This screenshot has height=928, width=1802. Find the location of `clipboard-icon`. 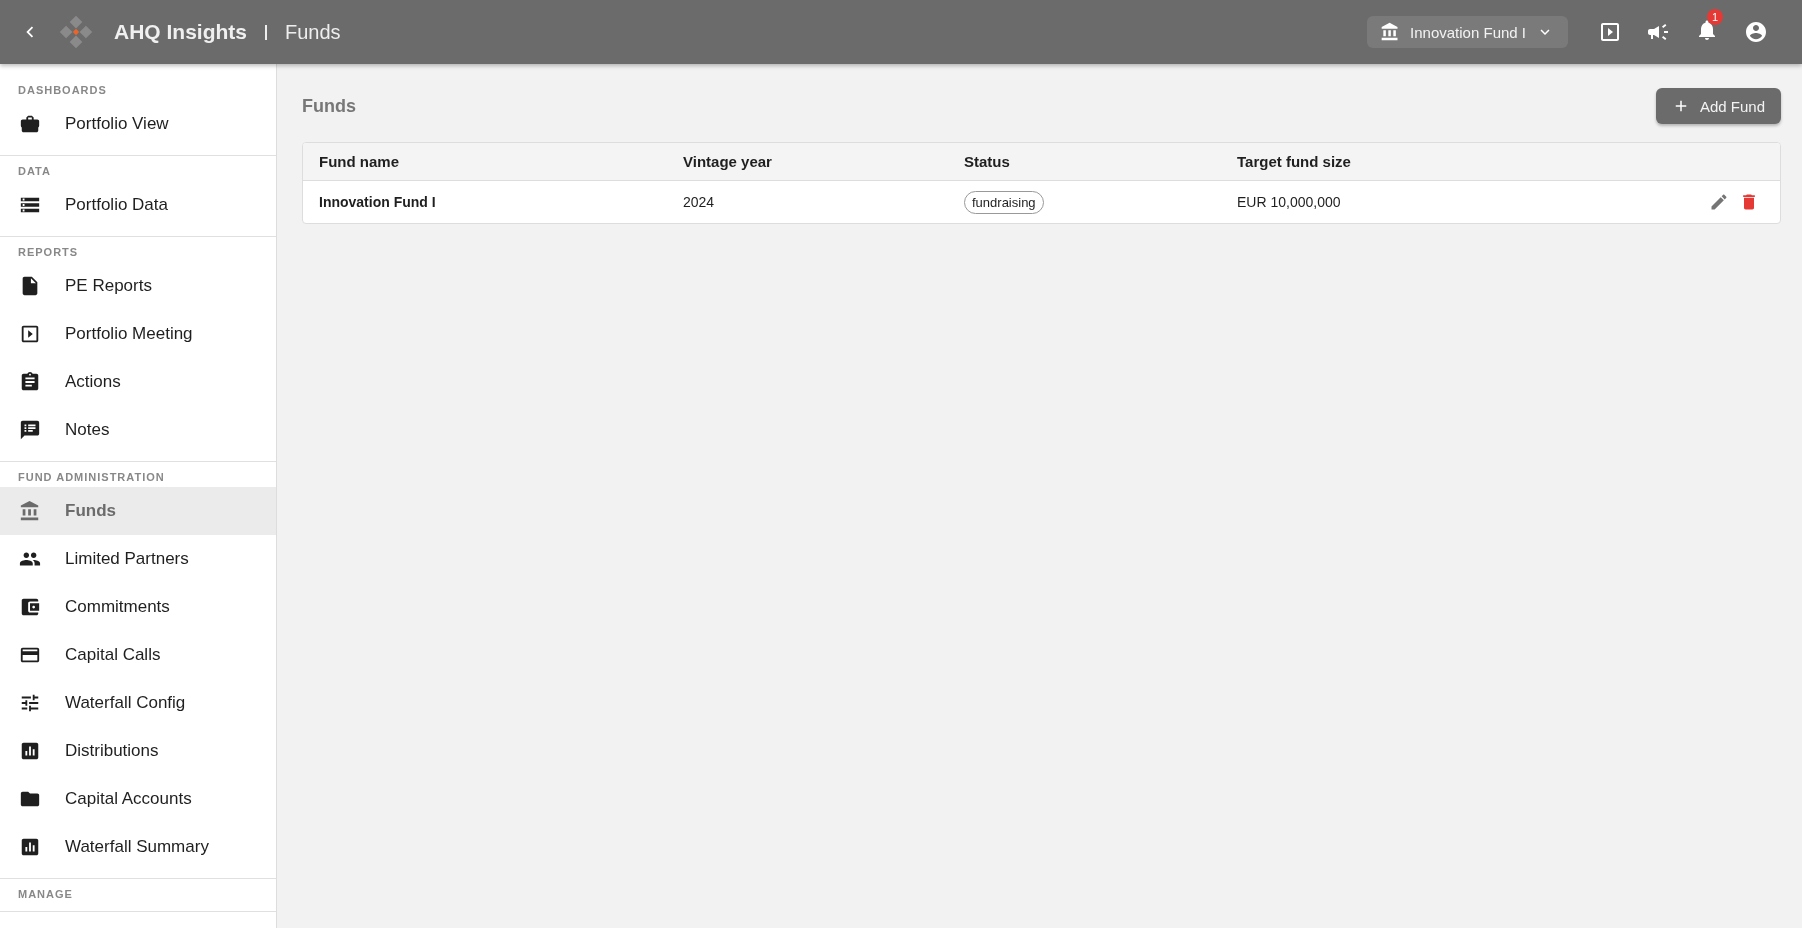

clipboard-icon is located at coordinates (30, 382).